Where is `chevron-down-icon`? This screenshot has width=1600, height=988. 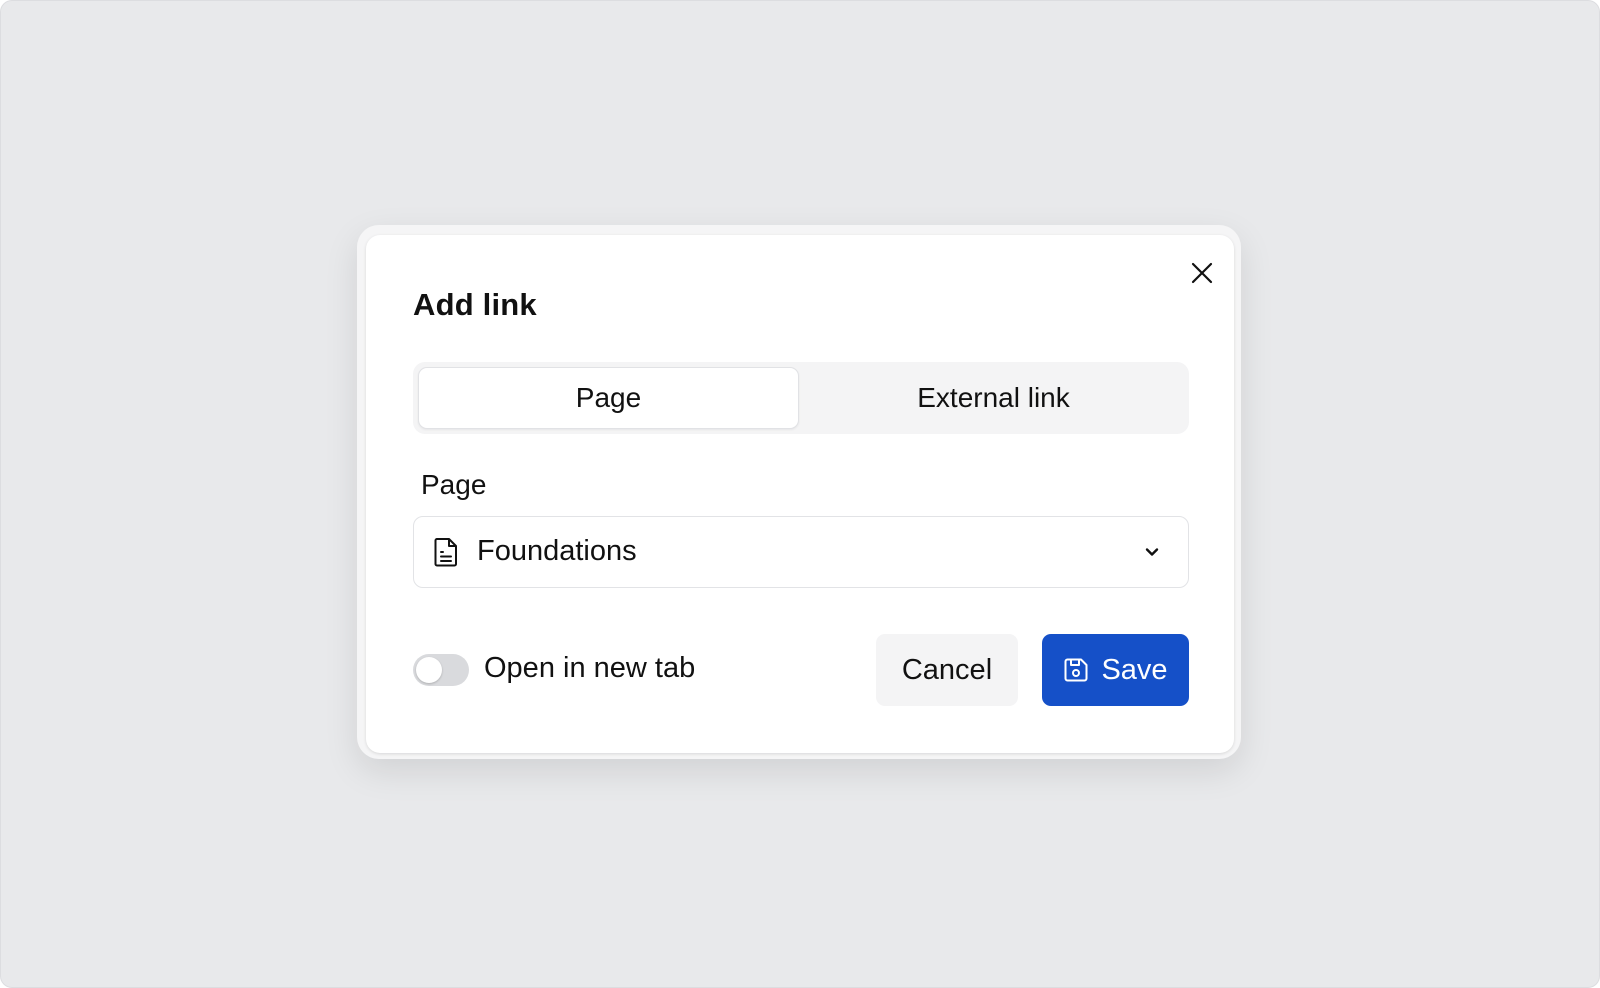 chevron-down-icon is located at coordinates (1152, 552).